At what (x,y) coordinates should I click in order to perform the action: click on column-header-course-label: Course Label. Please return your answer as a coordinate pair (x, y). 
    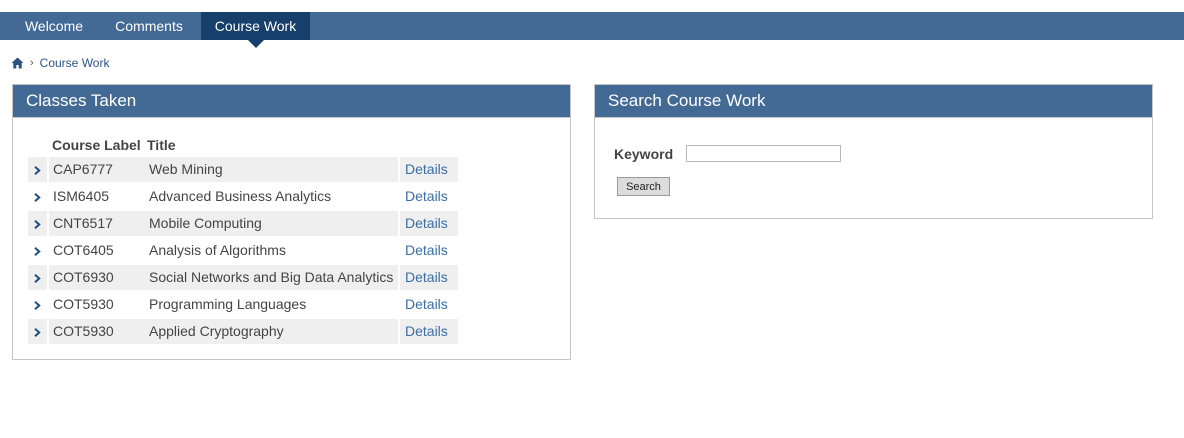
    Looking at the image, I should click on (96, 145).